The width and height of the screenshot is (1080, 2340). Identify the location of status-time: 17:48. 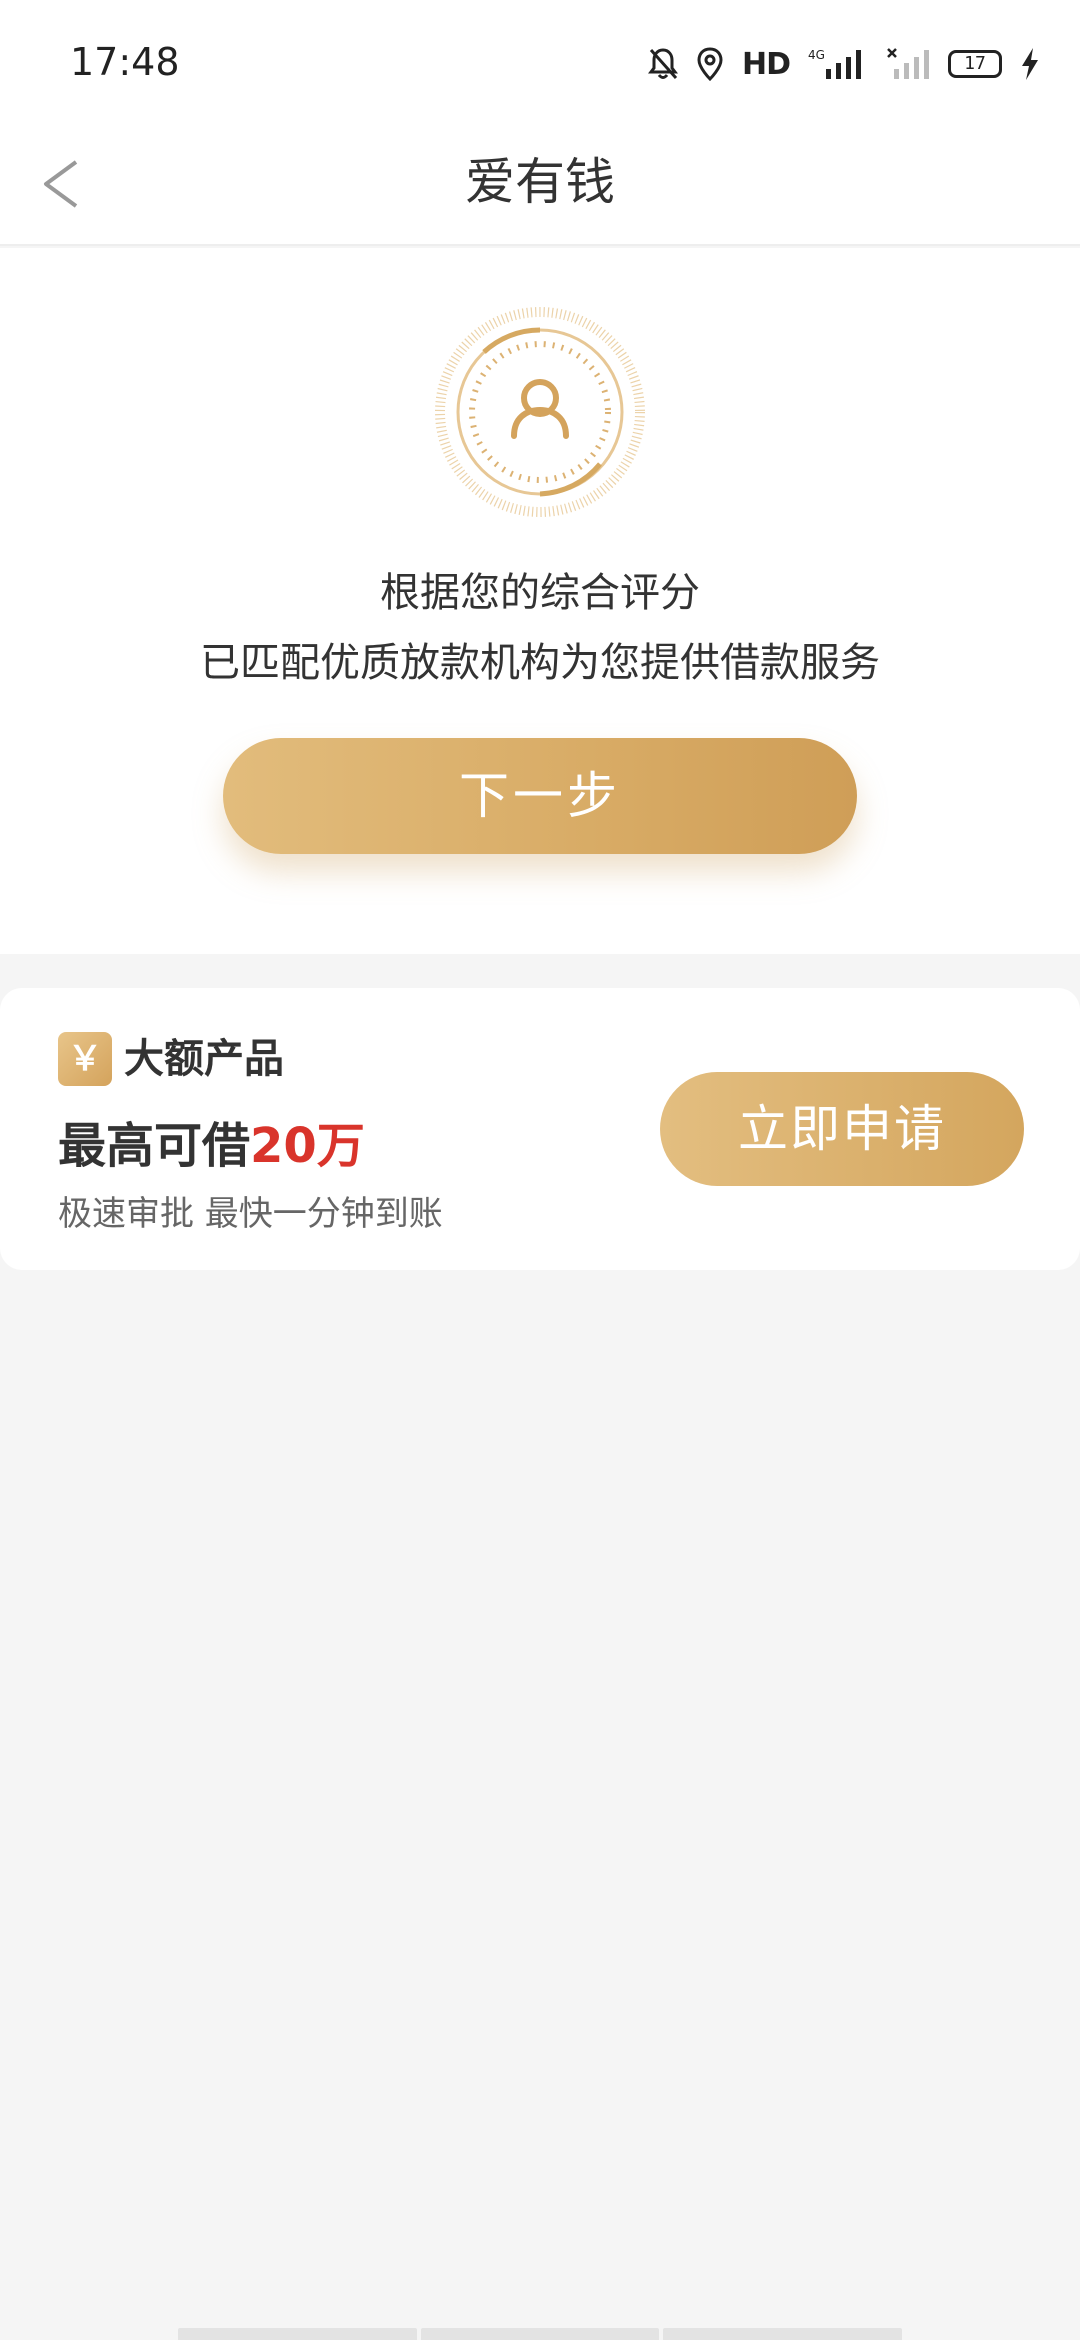
(125, 62).